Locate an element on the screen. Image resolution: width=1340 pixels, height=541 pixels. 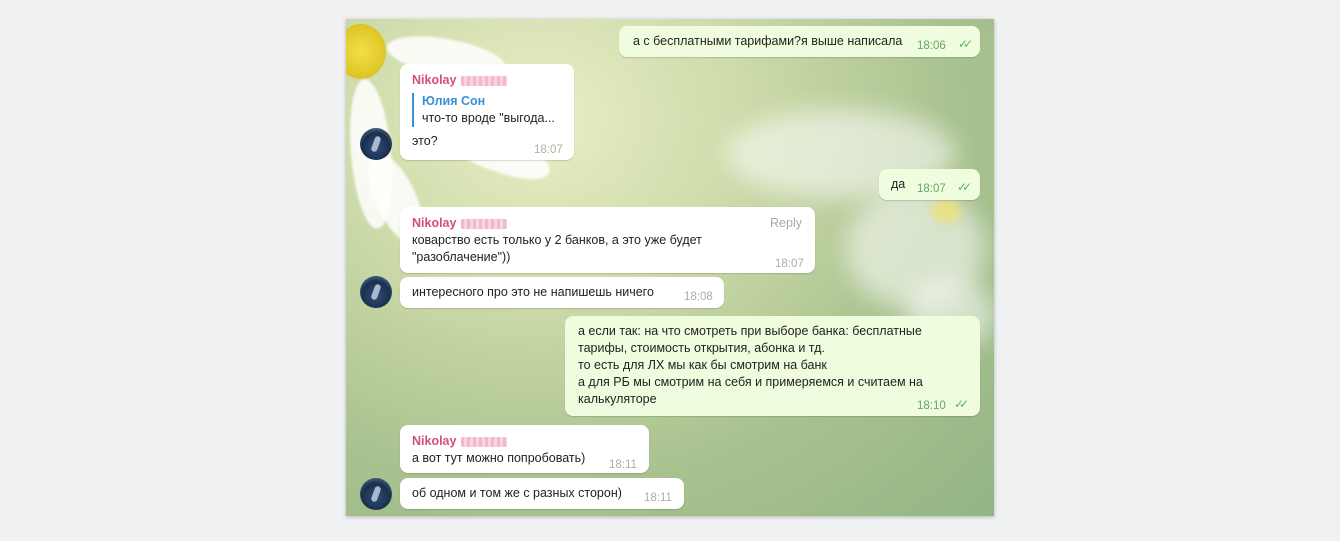
message-outgoing: да 18:07 ✓✓ is located at coordinates (929, 184).